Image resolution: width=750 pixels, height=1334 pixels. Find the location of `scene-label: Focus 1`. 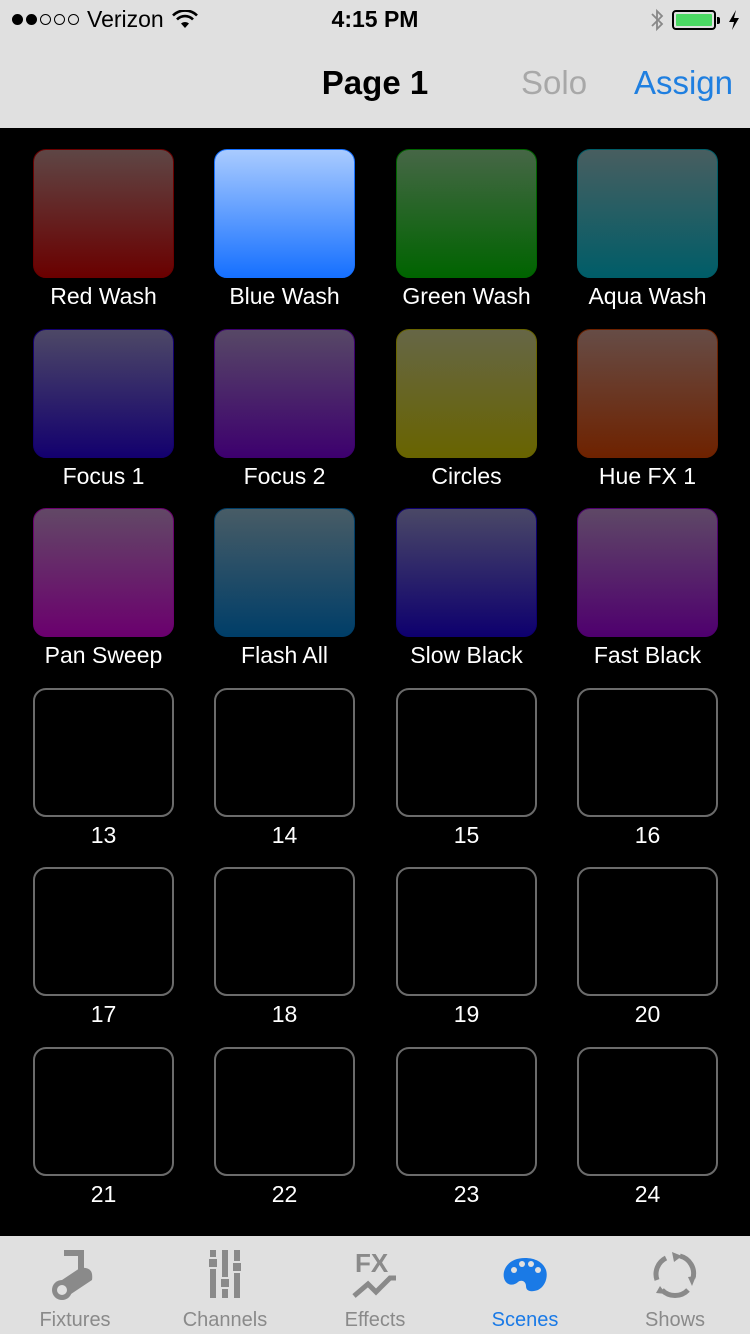

scene-label: Focus 1 is located at coordinates (103, 476).